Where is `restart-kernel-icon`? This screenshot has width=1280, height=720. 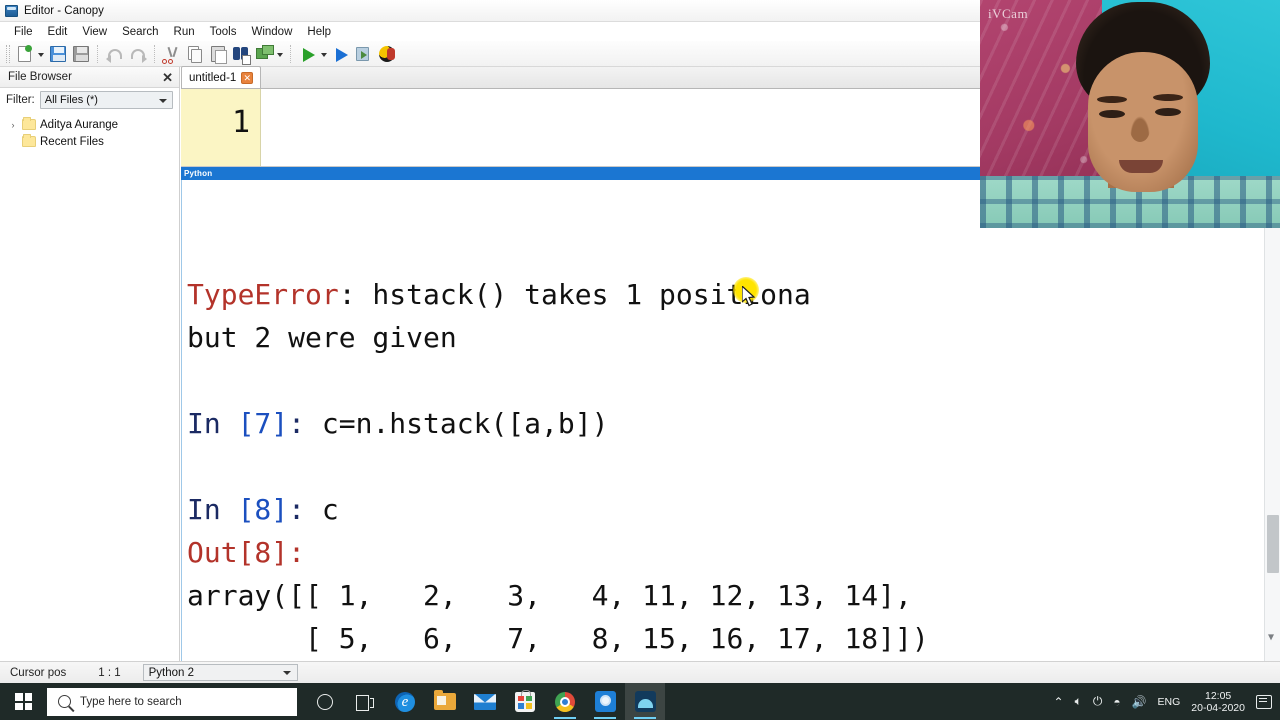 restart-kernel-icon is located at coordinates (364, 54).